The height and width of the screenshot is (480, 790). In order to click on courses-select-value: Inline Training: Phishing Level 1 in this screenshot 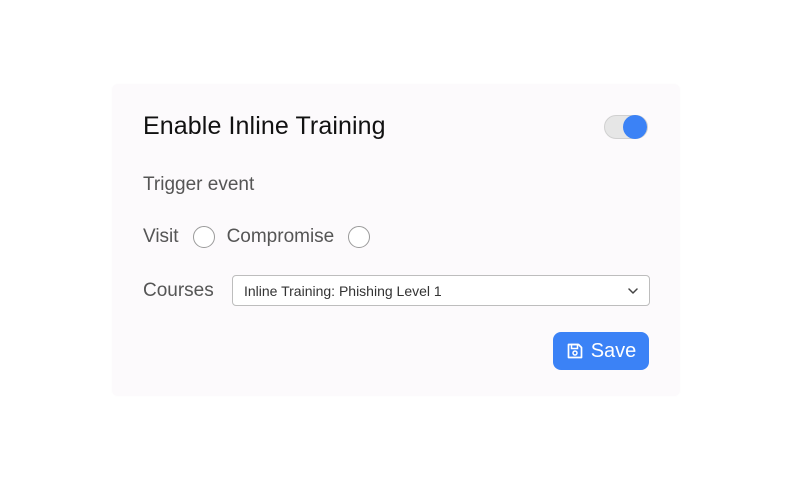, I will do `click(343, 291)`.